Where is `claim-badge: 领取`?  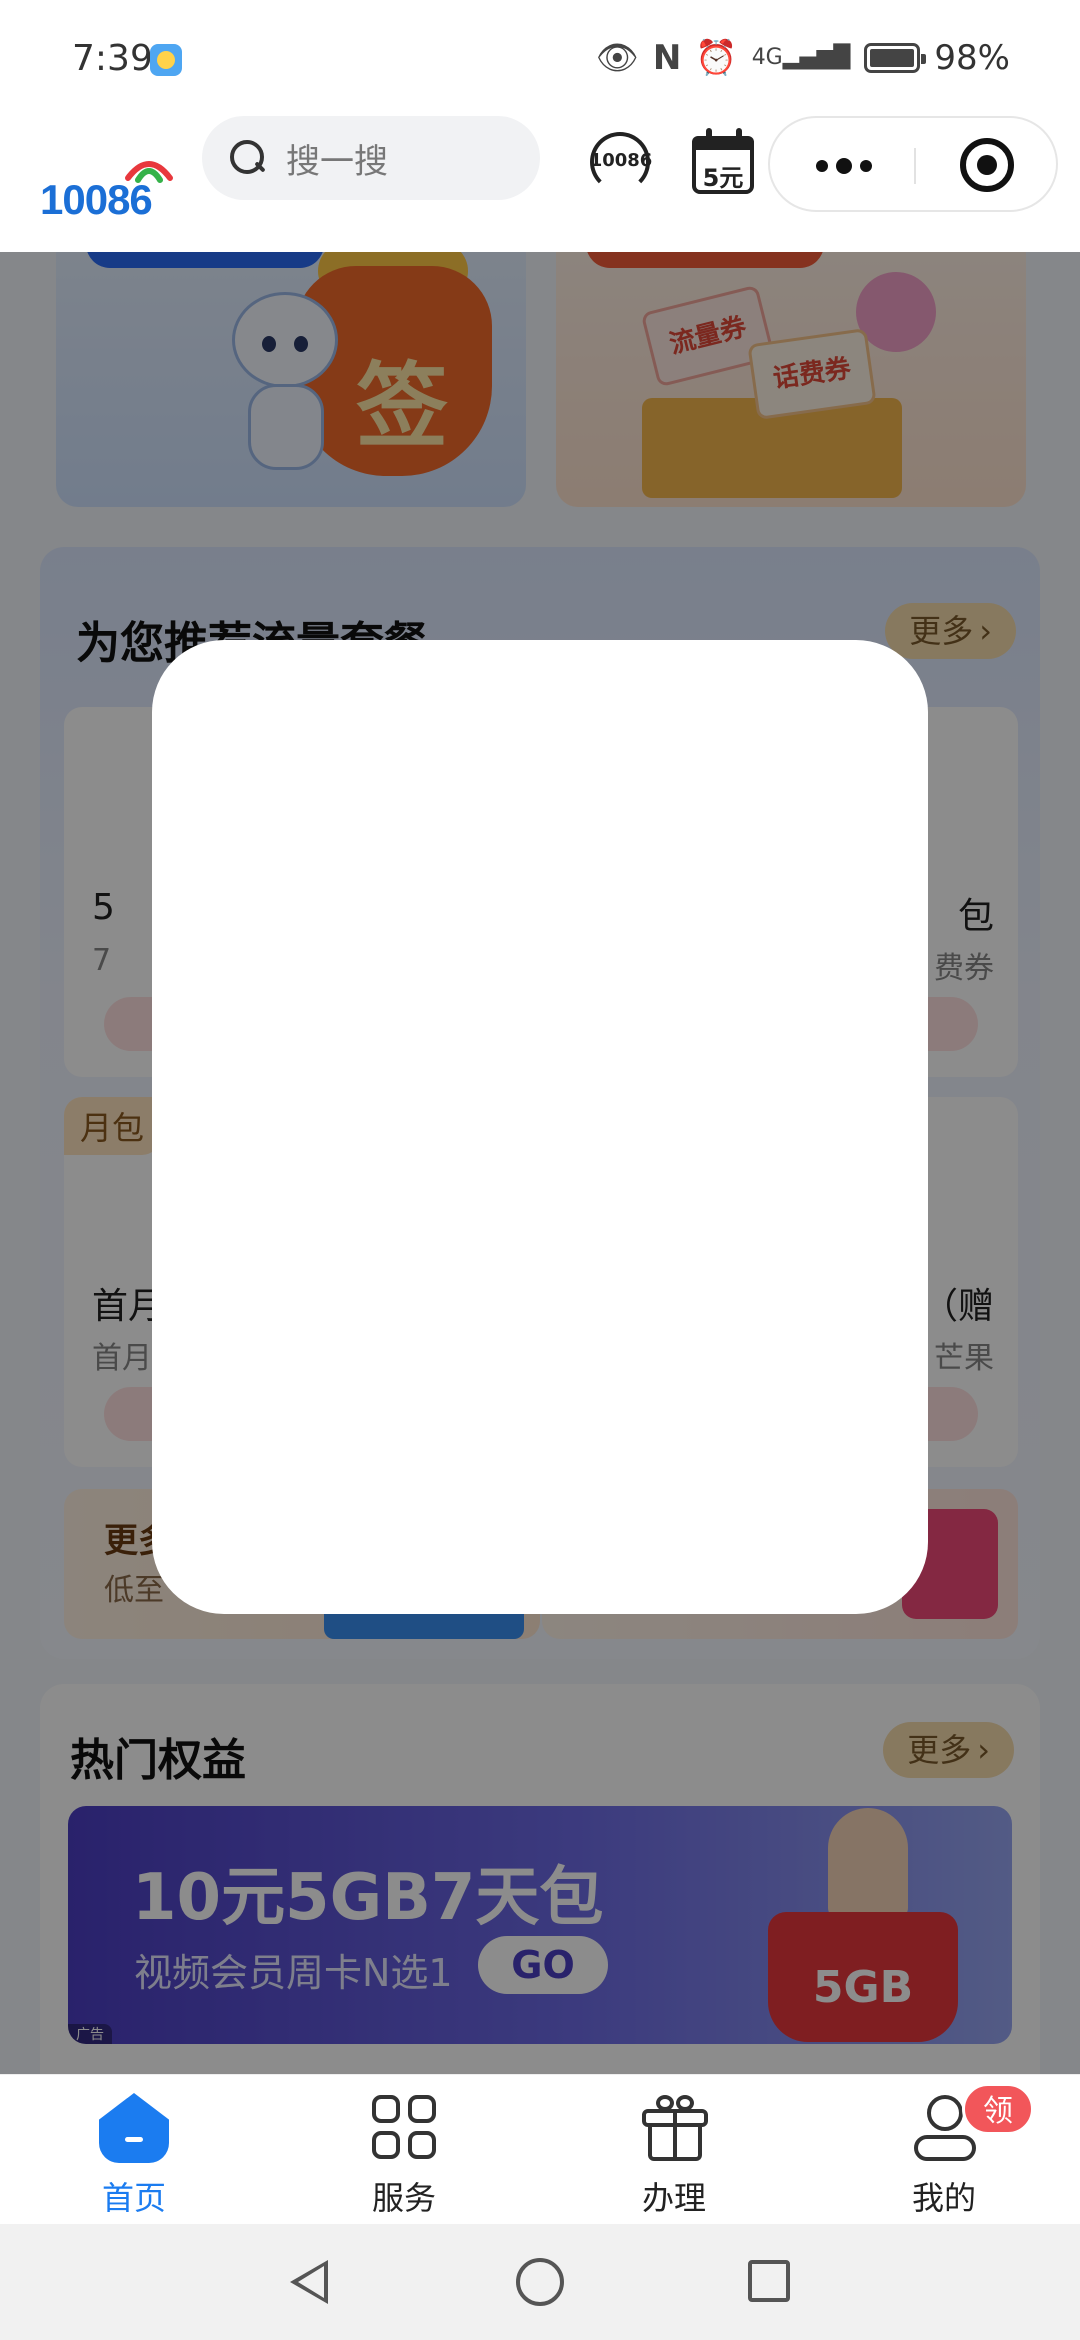 claim-badge: 领取 is located at coordinates (998, 2132).